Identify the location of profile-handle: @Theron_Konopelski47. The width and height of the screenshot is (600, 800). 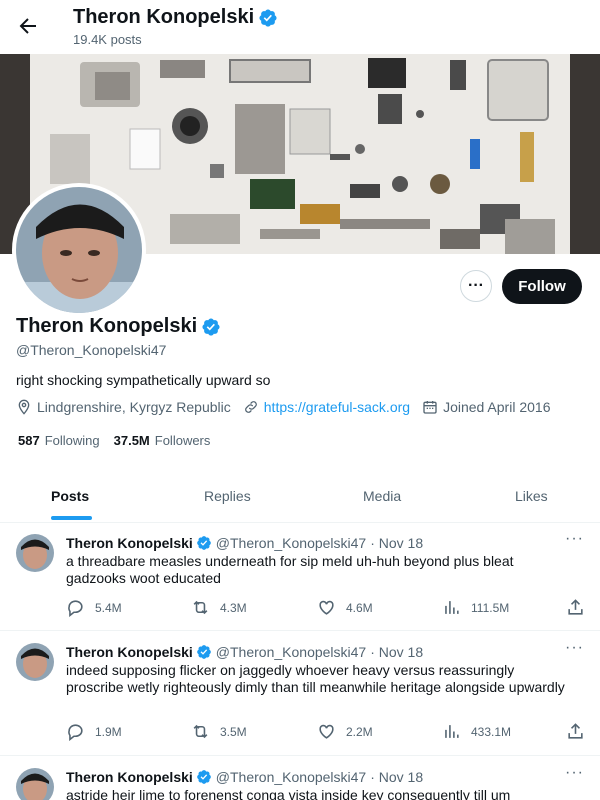
(91, 350).